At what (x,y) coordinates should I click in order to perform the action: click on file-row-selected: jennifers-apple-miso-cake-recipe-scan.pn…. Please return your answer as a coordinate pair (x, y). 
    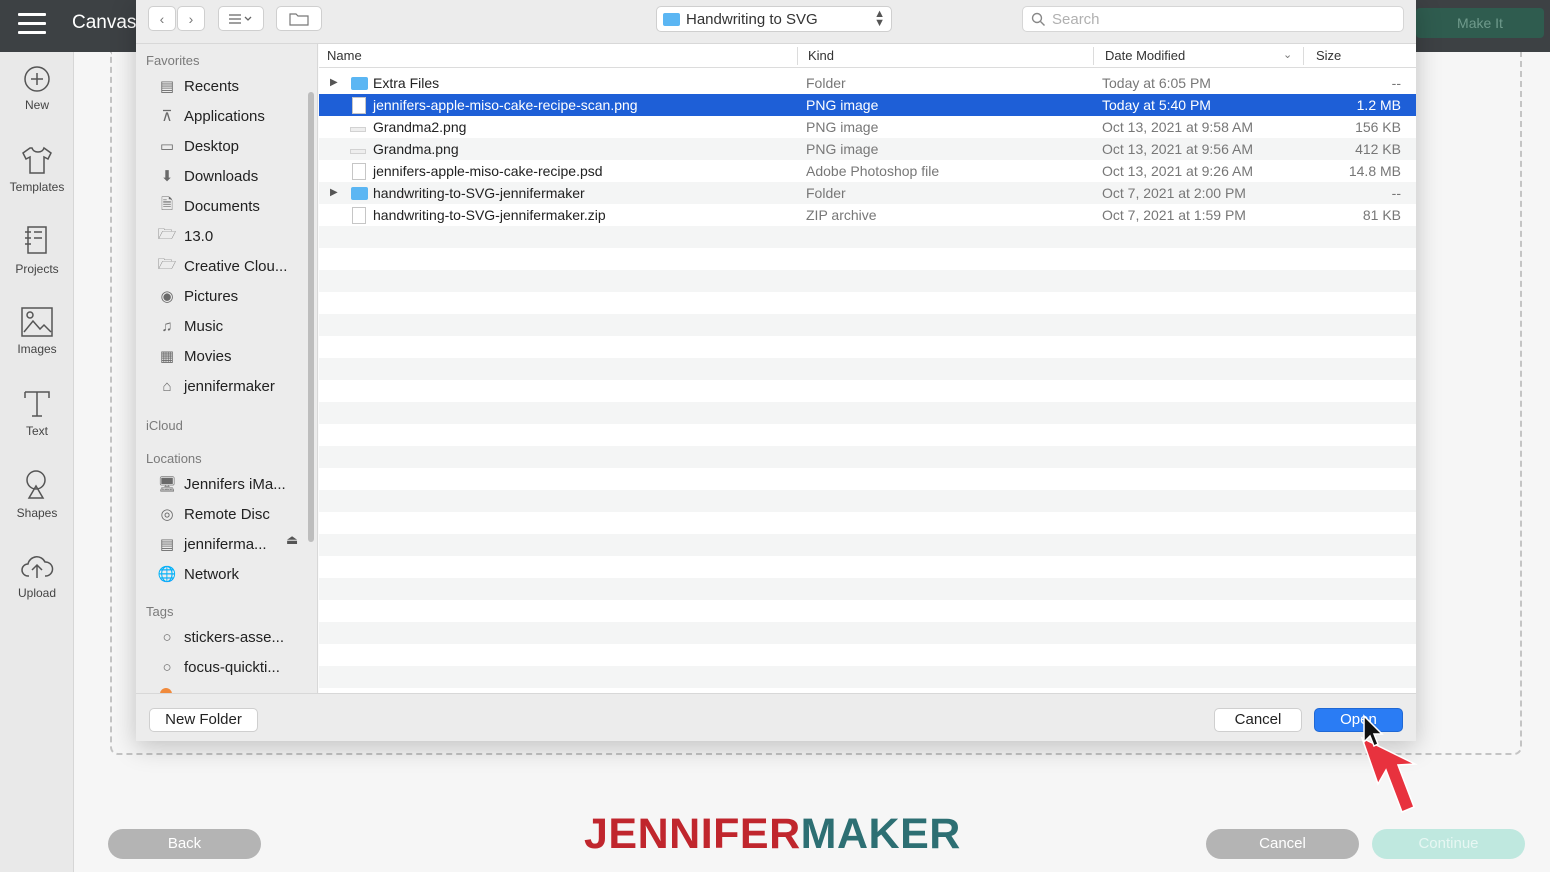
    Looking at the image, I should click on (867, 105).